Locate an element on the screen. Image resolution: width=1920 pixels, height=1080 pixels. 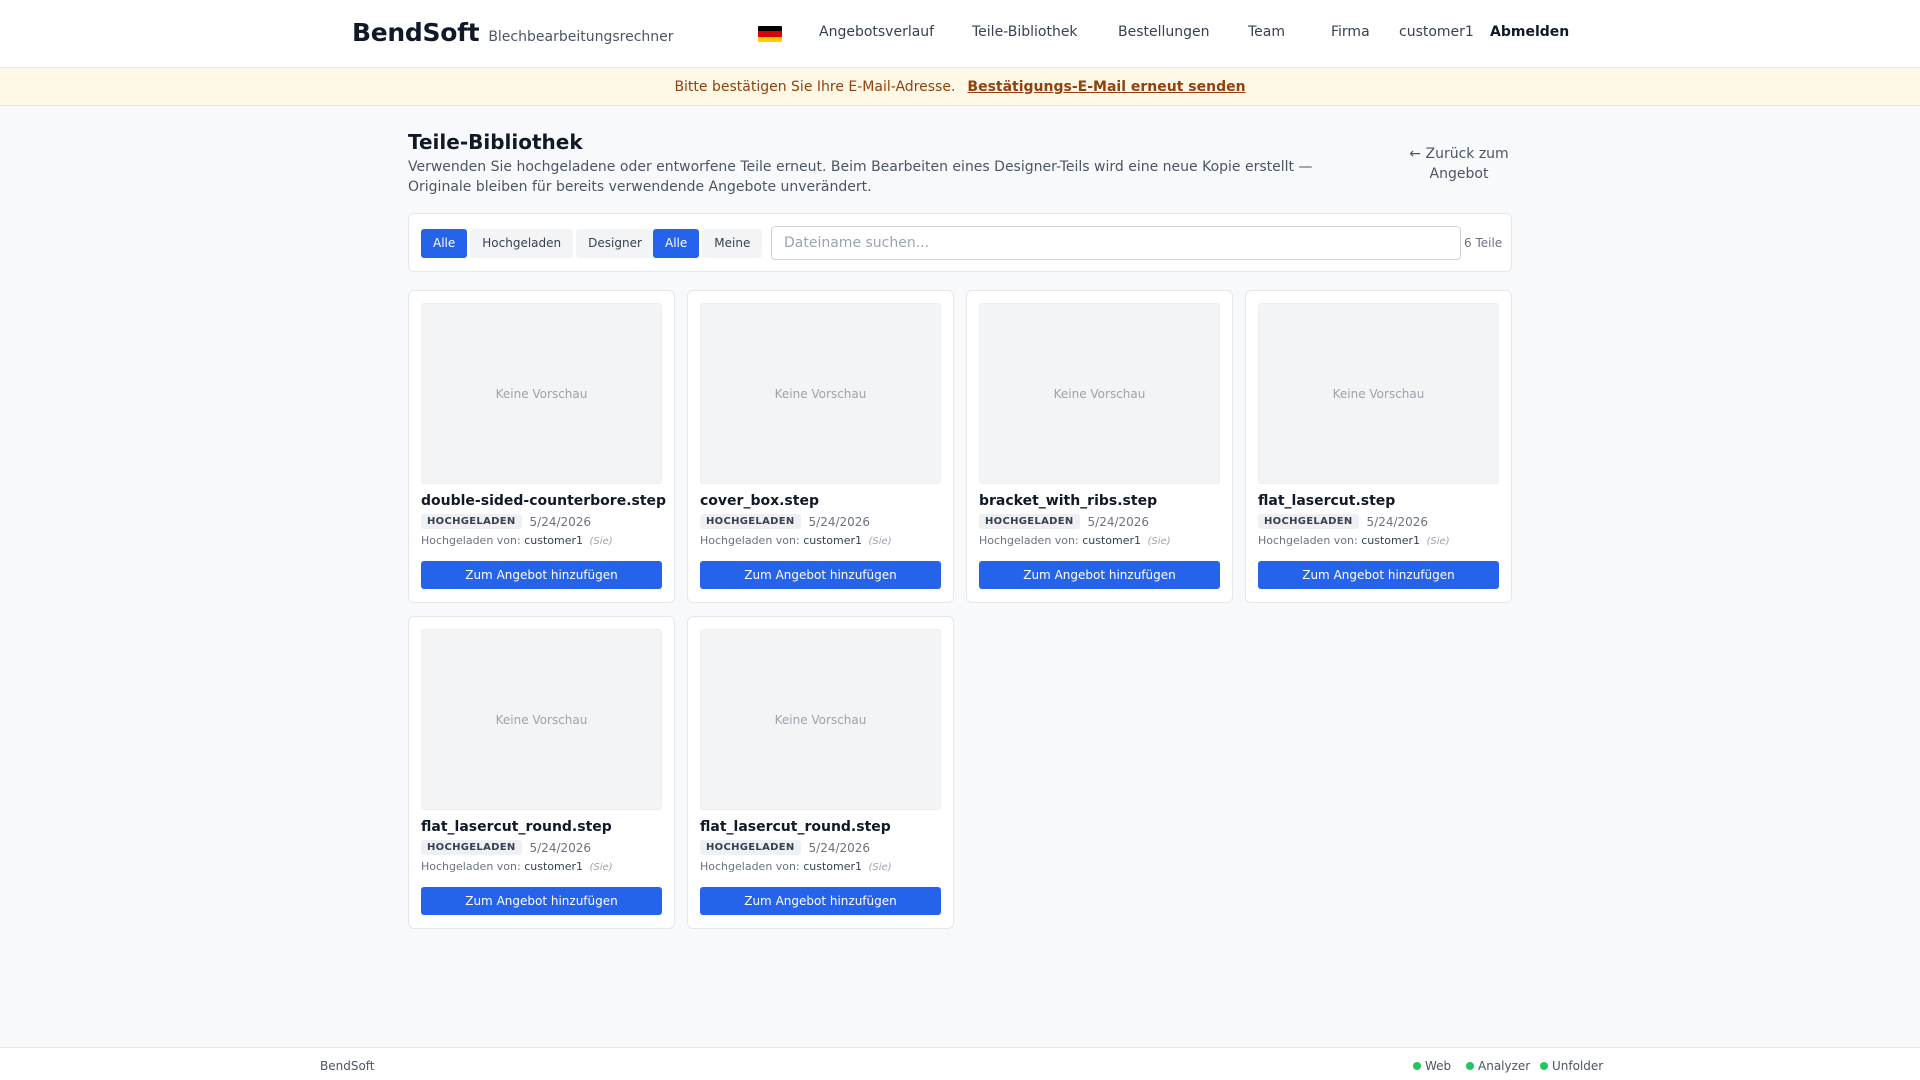
status-unfolder: Unfolder is located at coordinates (1571, 1066).